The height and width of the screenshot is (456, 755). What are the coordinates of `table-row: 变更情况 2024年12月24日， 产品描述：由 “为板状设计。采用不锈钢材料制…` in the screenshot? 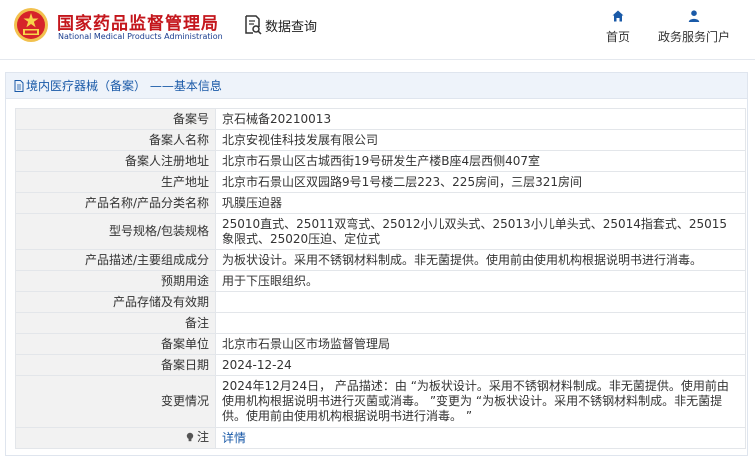 It's located at (380, 401).